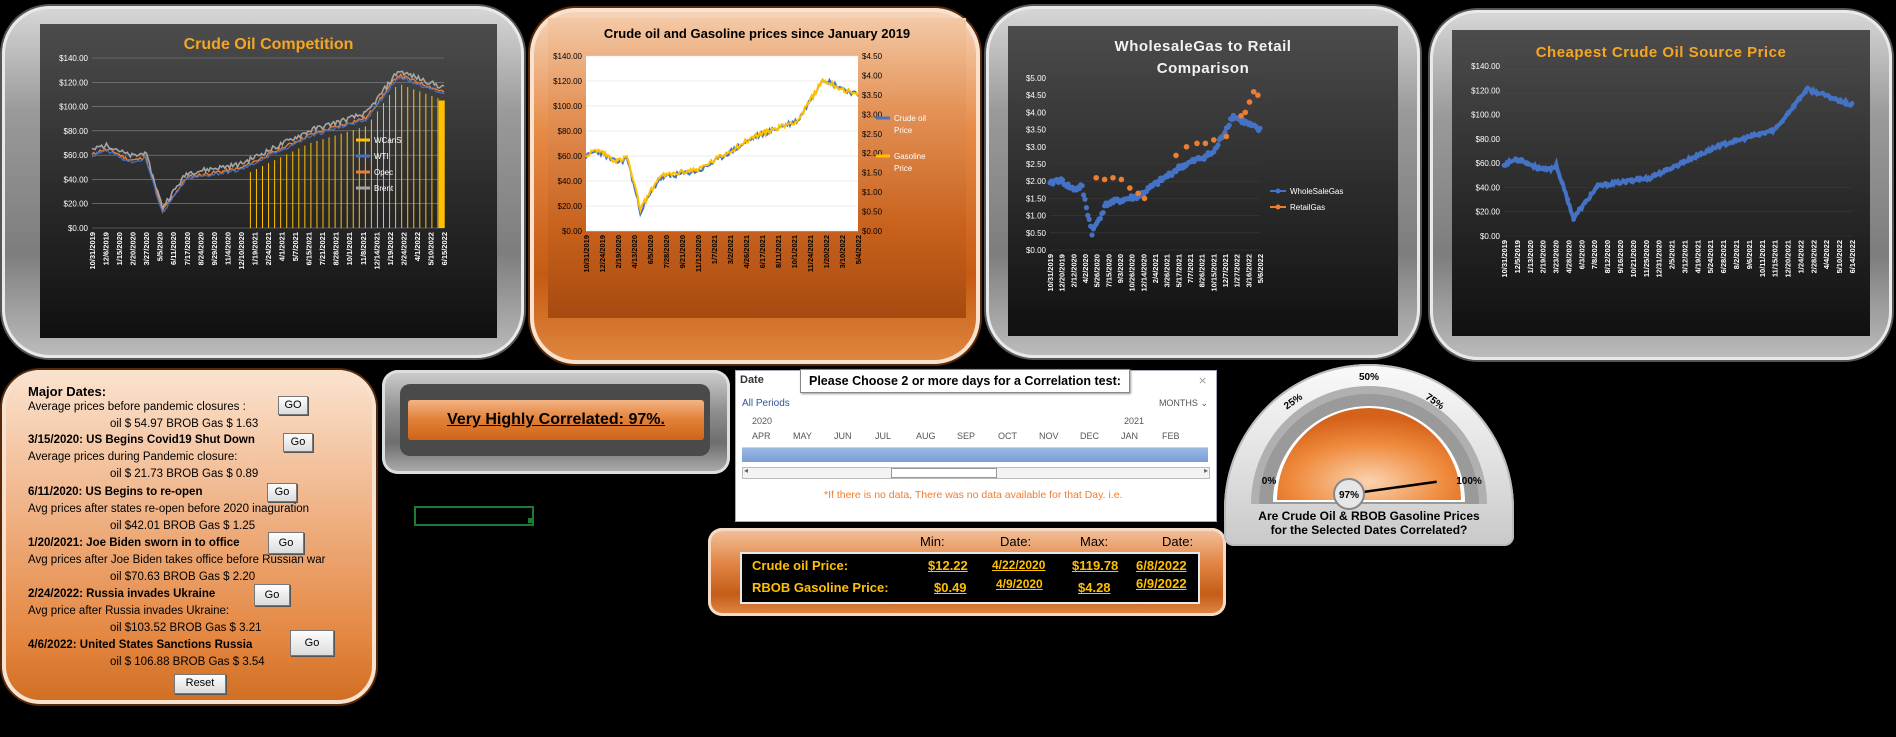 The width and height of the screenshot is (1896, 737). What do you see at coordinates (140, 645) in the screenshot?
I see `md-entry5-label: 4/6/2022: United States Sanctions Russia` at bounding box center [140, 645].